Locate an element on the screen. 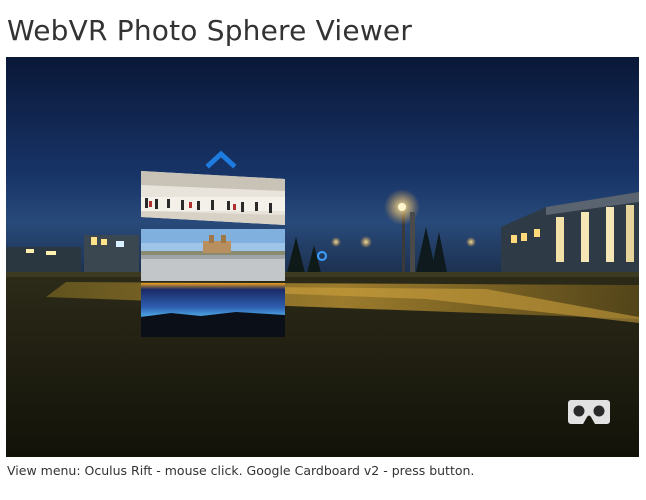 Image resolution: width=646 pixels, height=500 pixels. plaza-panorama-image is located at coordinates (213, 255).